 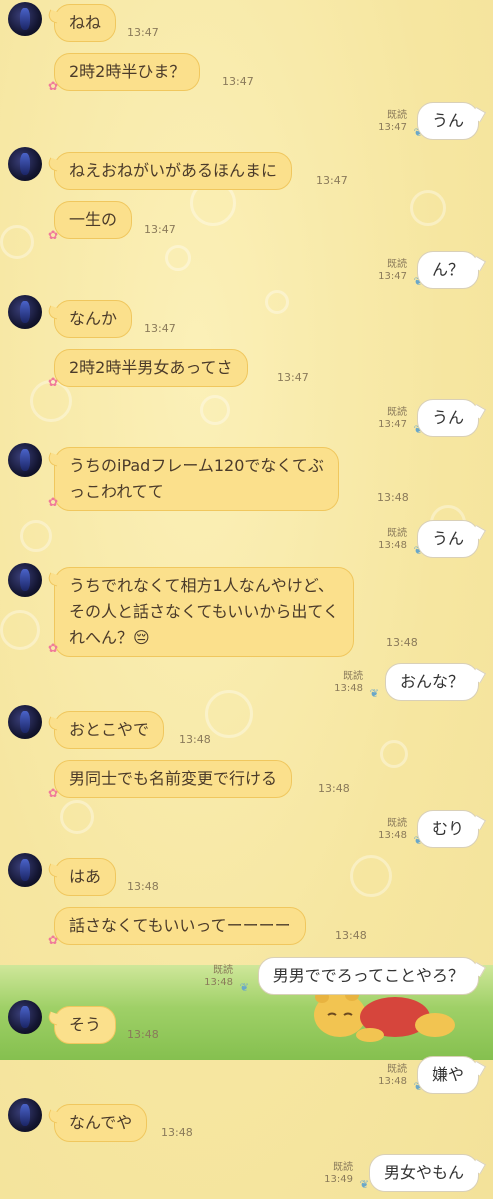 I want to click on message-bubble-received: なんか, so click(x=93, y=319).